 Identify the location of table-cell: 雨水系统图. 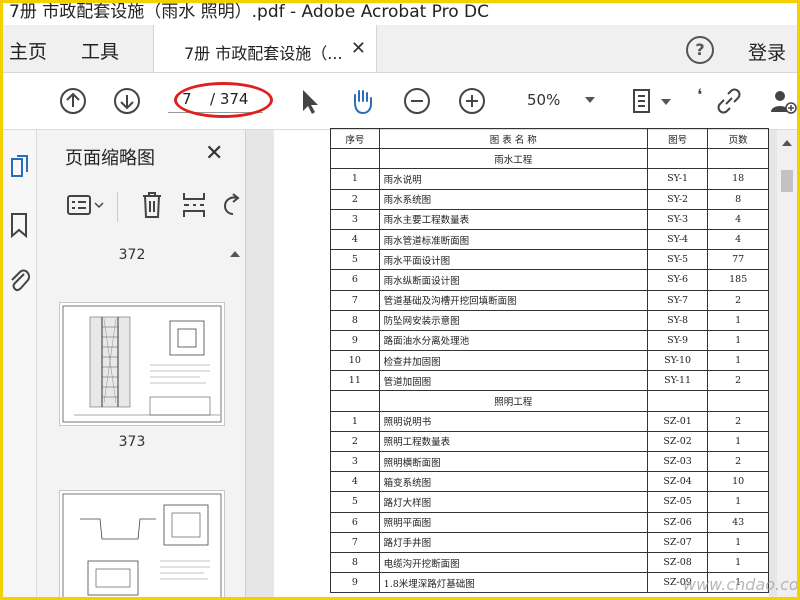
(513, 199).